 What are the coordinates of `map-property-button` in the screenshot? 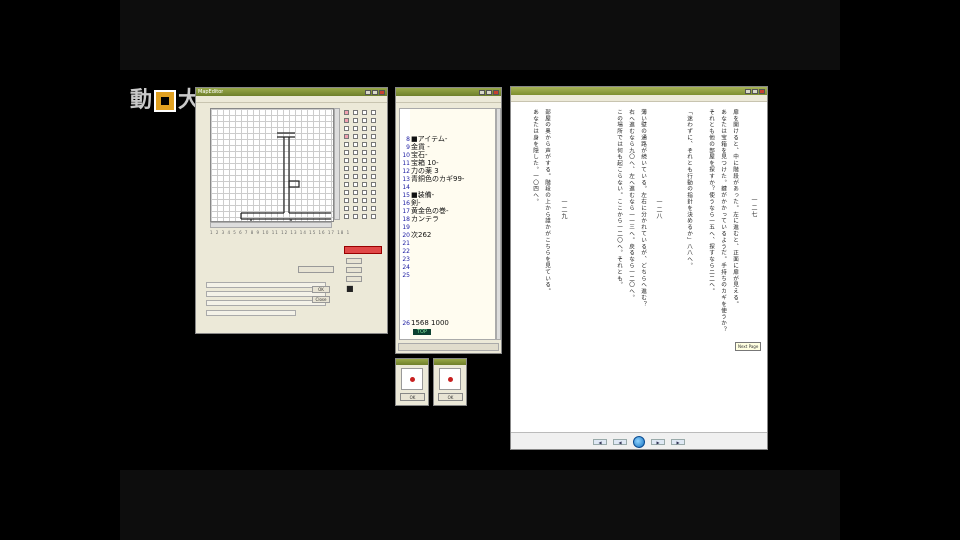 It's located at (316, 269).